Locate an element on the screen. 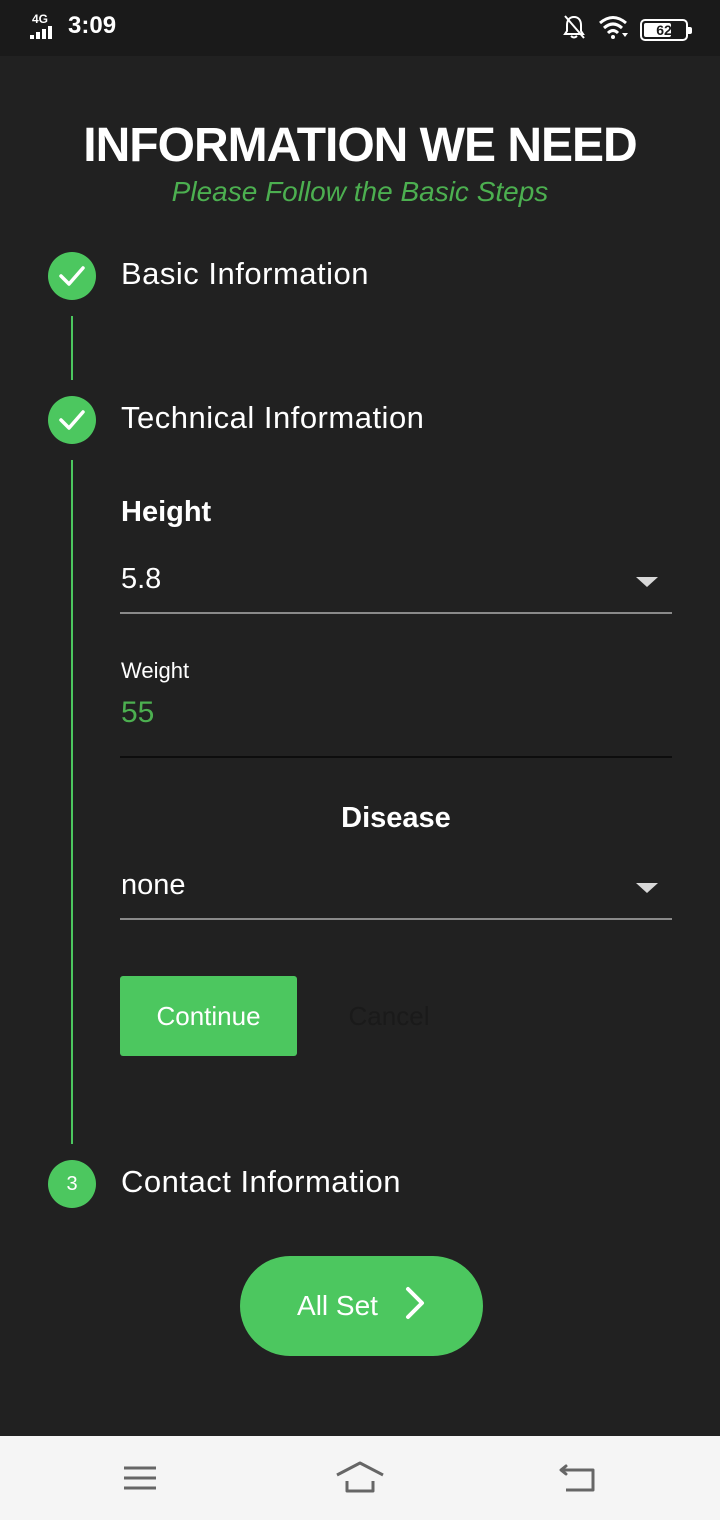  disease-label: Disease is located at coordinates (396, 818).